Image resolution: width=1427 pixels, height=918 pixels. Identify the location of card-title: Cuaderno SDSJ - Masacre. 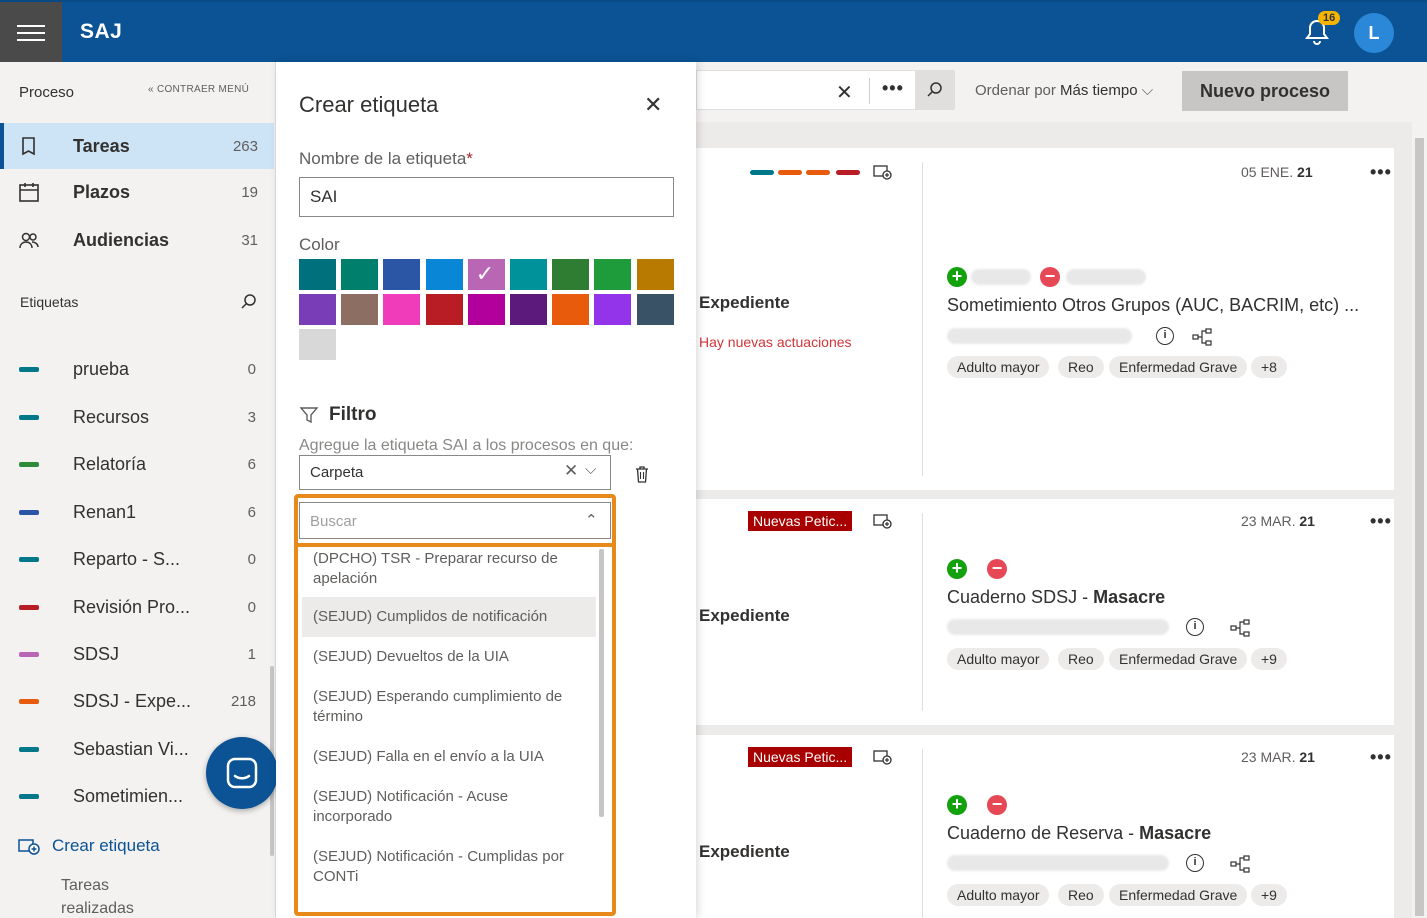
(1056, 597).